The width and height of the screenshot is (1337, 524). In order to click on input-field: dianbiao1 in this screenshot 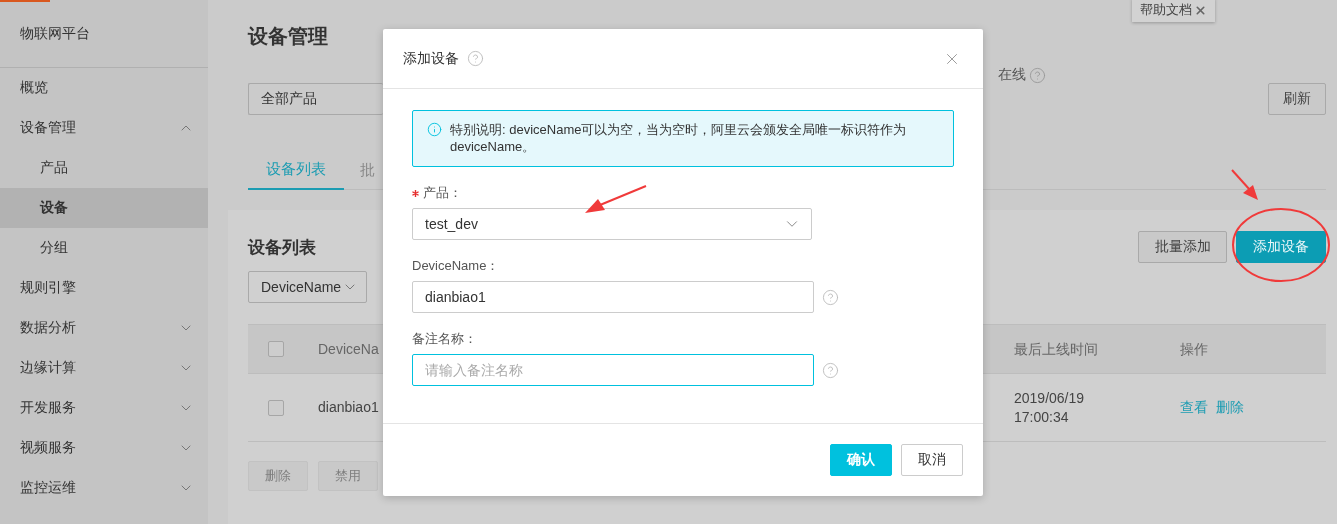, I will do `click(613, 297)`.